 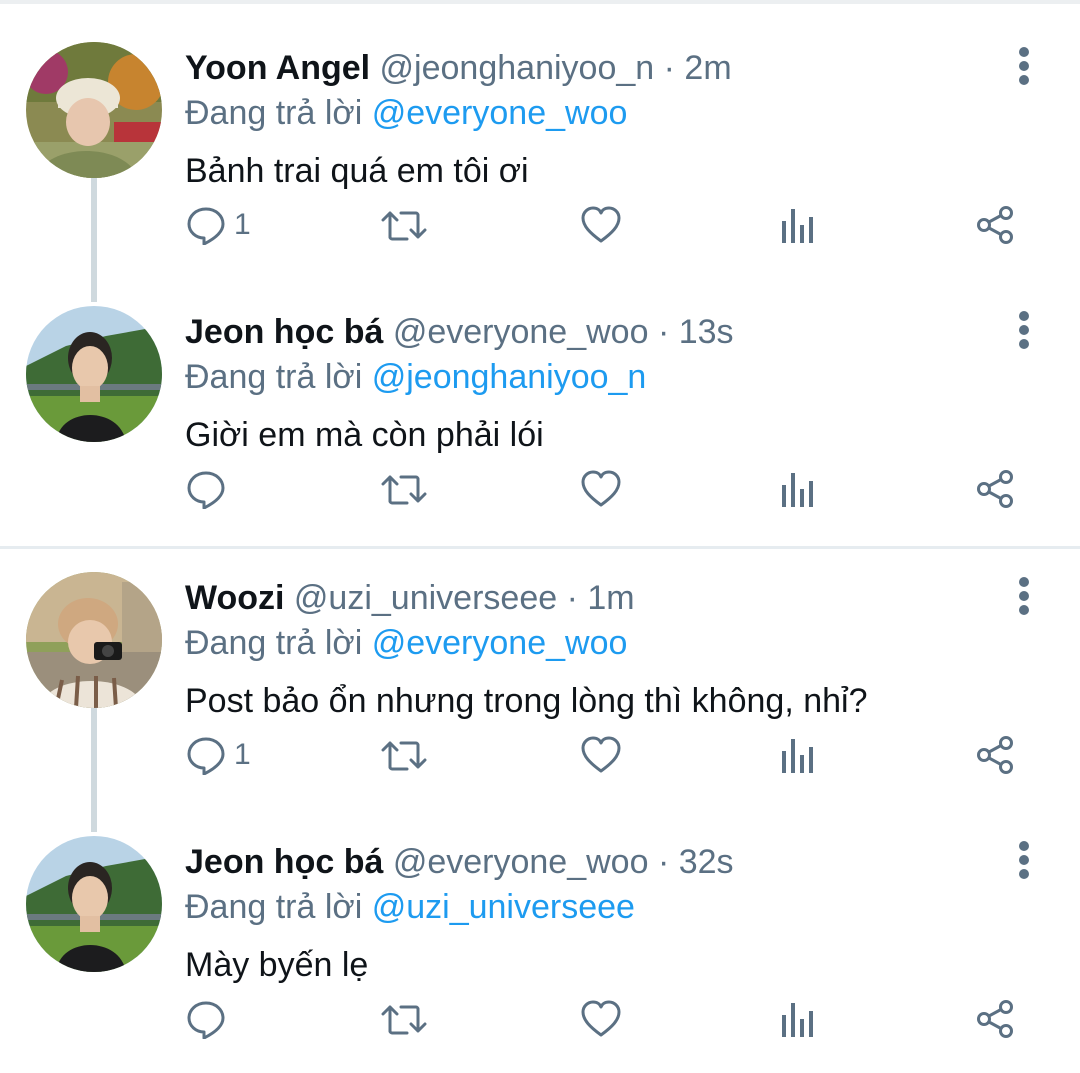 I want to click on tweet-header: Yoon Angel @jeonghaniyoo_n · 2m, so click(x=458, y=68).